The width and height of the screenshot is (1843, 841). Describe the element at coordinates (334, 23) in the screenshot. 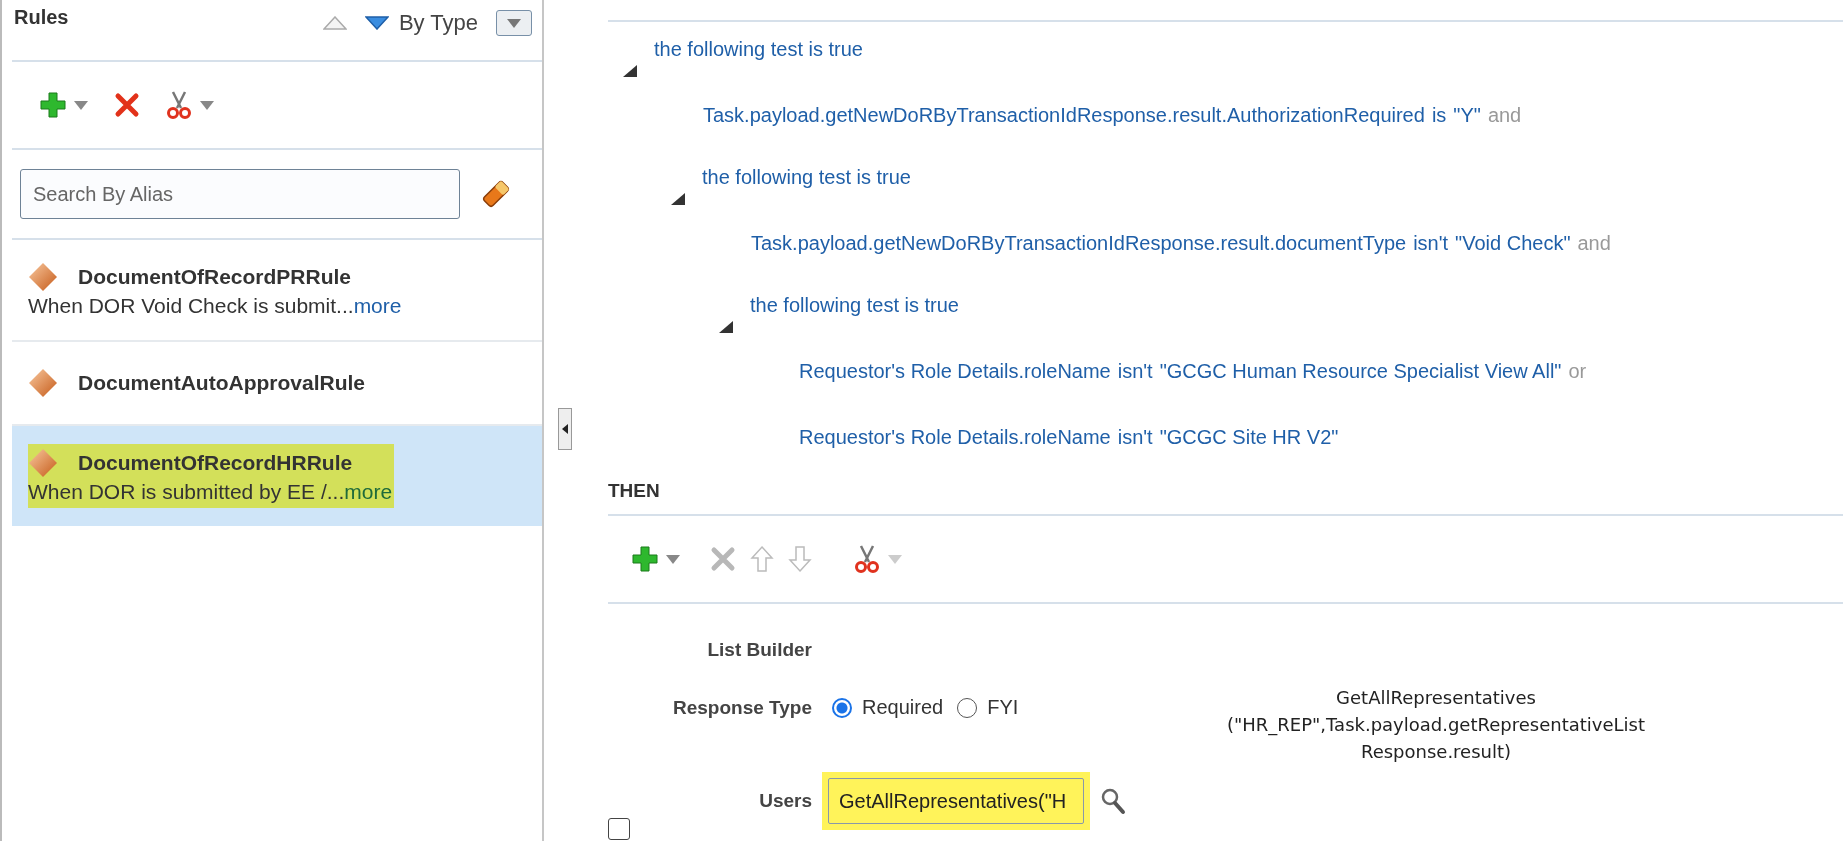

I see `sort-ascending-icon` at that location.